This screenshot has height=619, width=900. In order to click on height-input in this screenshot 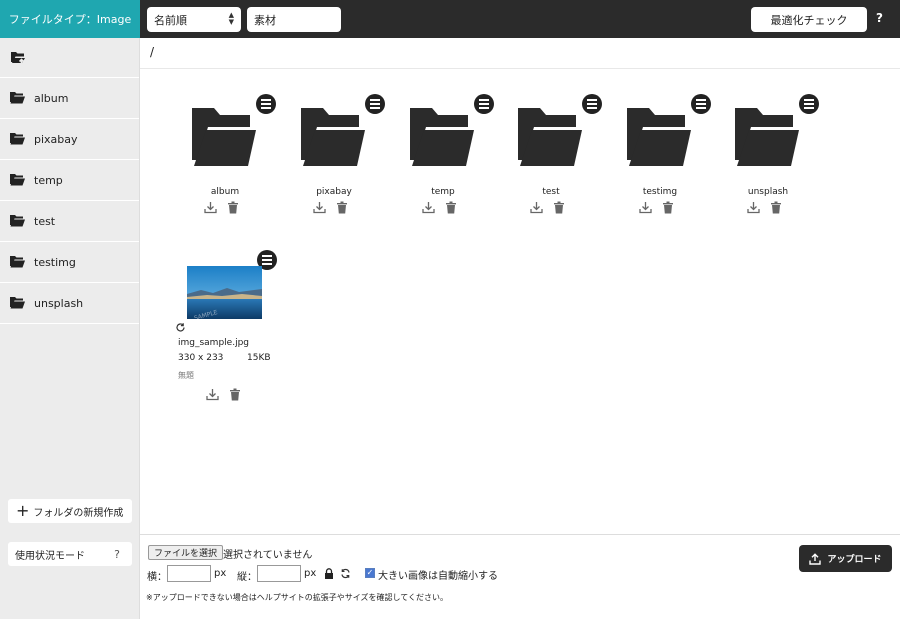, I will do `click(279, 573)`.